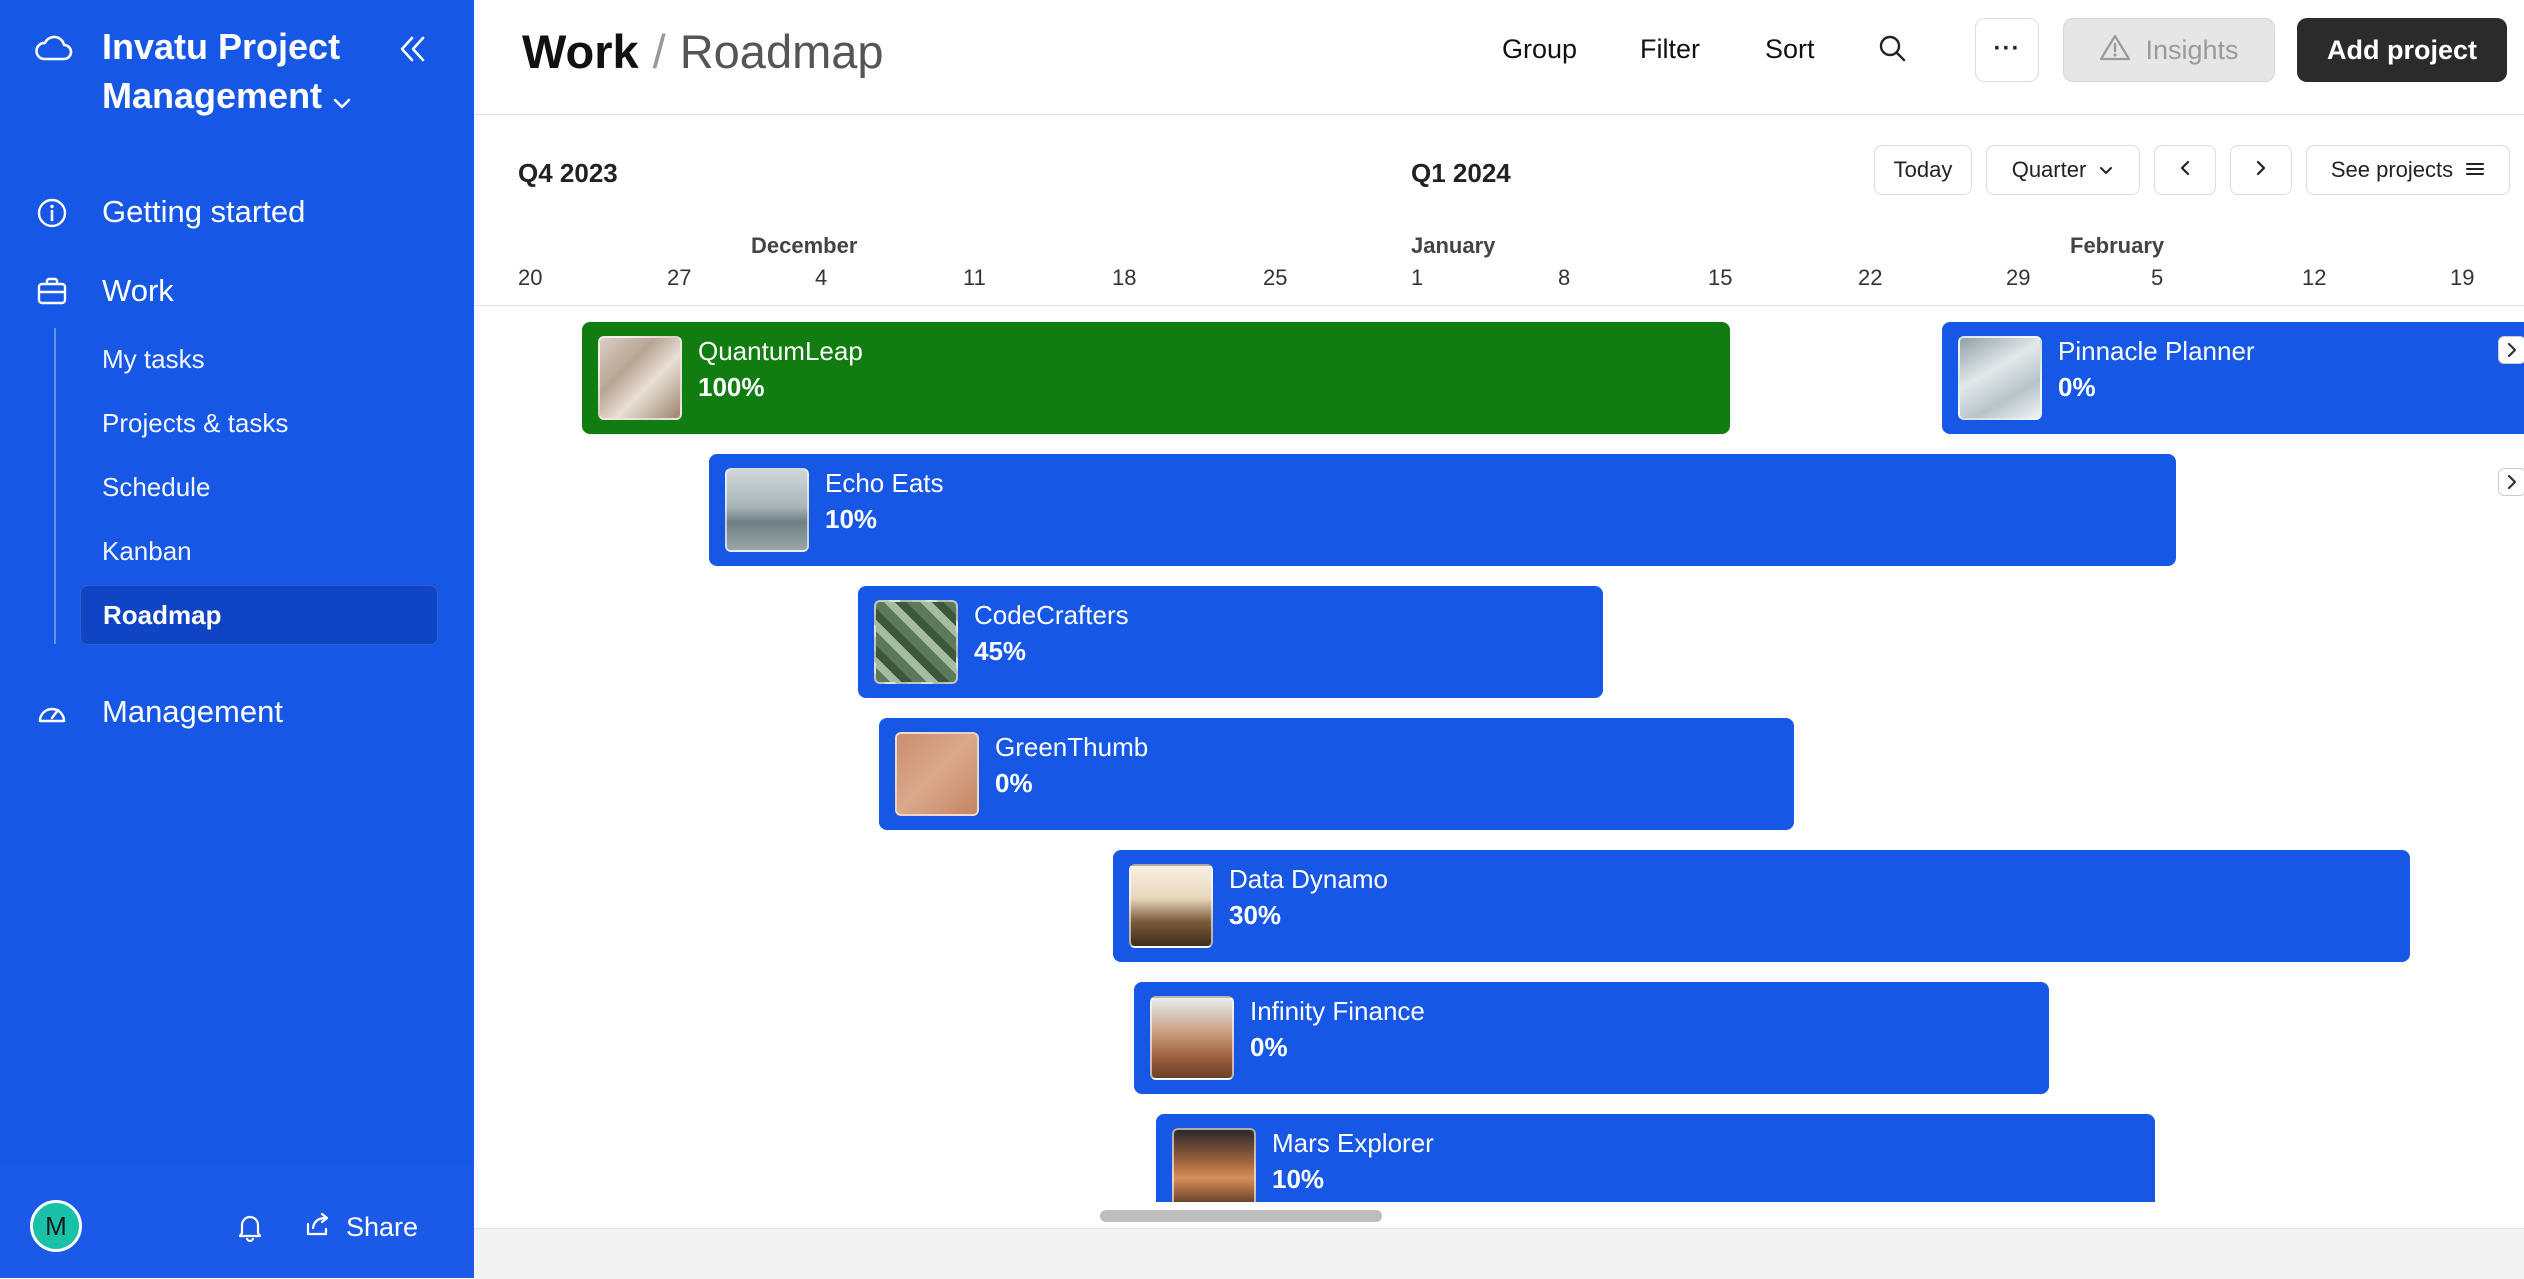 Image resolution: width=2524 pixels, height=1279 pixels. I want to click on day-label: 18, so click(1124, 277).